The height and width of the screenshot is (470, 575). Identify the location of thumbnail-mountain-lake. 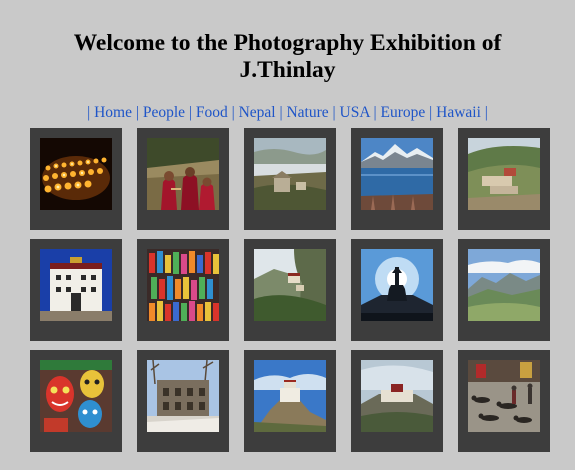
(397, 174).